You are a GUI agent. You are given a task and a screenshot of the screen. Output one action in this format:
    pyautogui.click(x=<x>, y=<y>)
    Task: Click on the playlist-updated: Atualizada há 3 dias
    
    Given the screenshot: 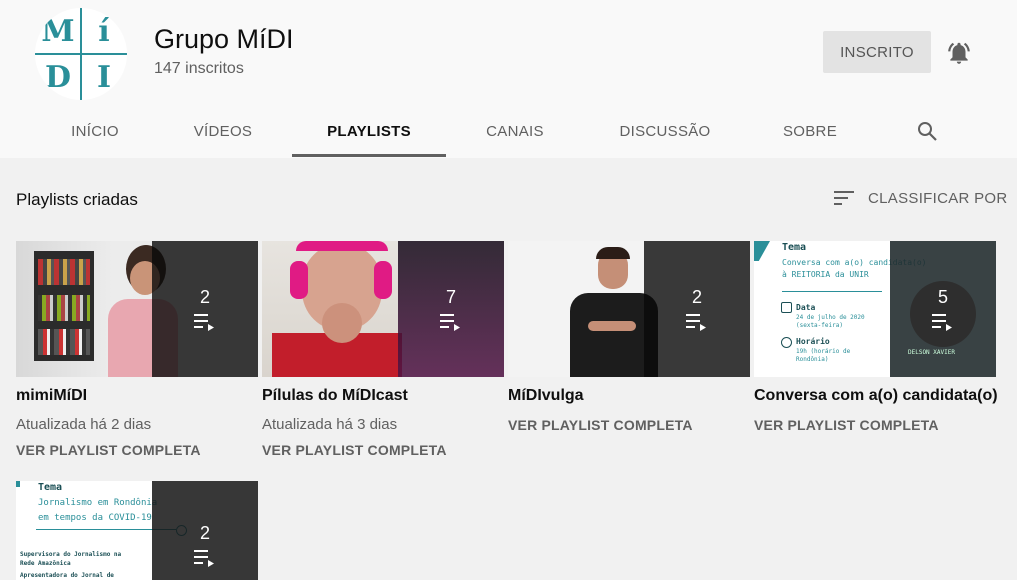 What is the action you would take?
    pyautogui.click(x=330, y=424)
    